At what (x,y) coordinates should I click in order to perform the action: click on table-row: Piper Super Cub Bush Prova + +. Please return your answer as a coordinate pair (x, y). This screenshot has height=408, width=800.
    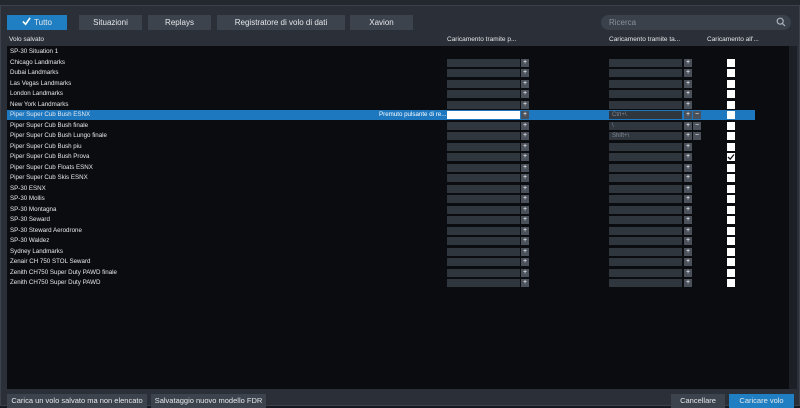
    Looking at the image, I should click on (381, 157).